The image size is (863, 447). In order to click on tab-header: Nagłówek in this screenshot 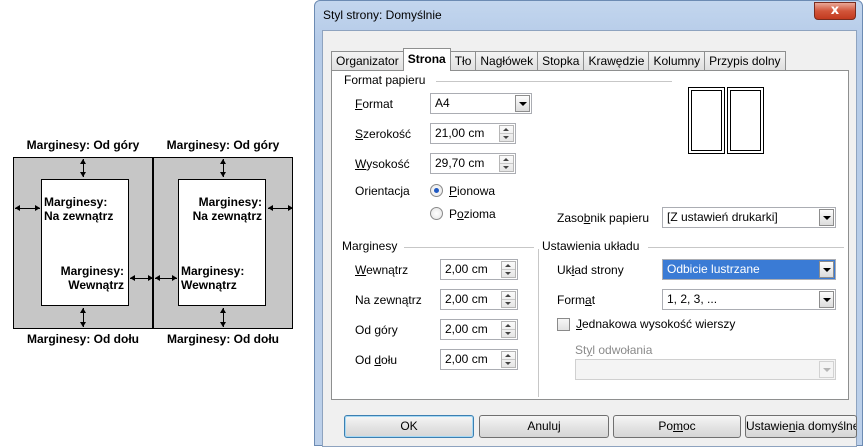, I will do `click(507, 61)`.